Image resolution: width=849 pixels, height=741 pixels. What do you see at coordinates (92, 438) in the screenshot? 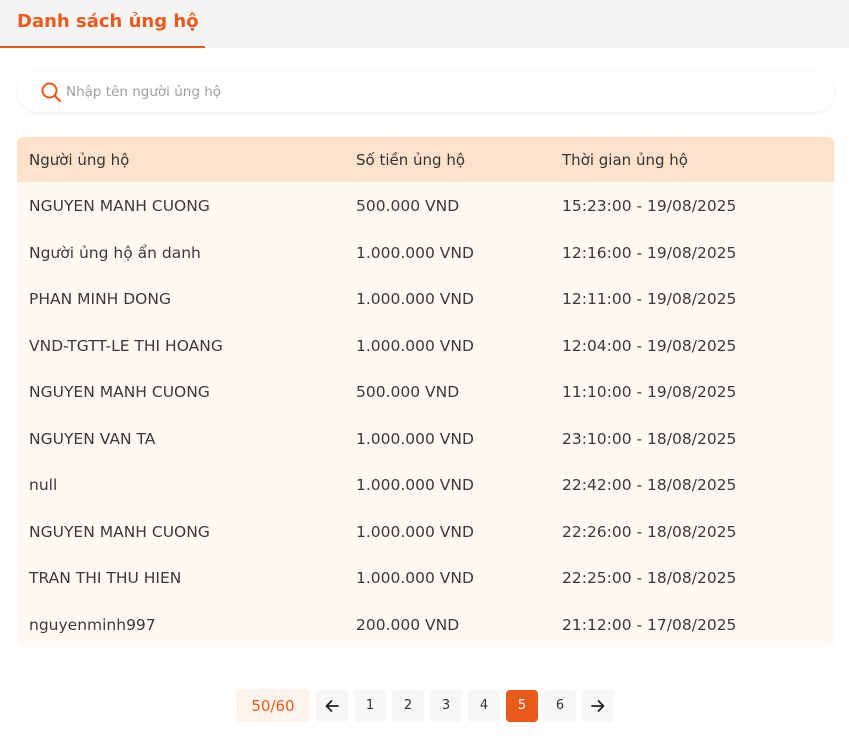
I see `cell-donor: NGUYEN VAN TA` at bounding box center [92, 438].